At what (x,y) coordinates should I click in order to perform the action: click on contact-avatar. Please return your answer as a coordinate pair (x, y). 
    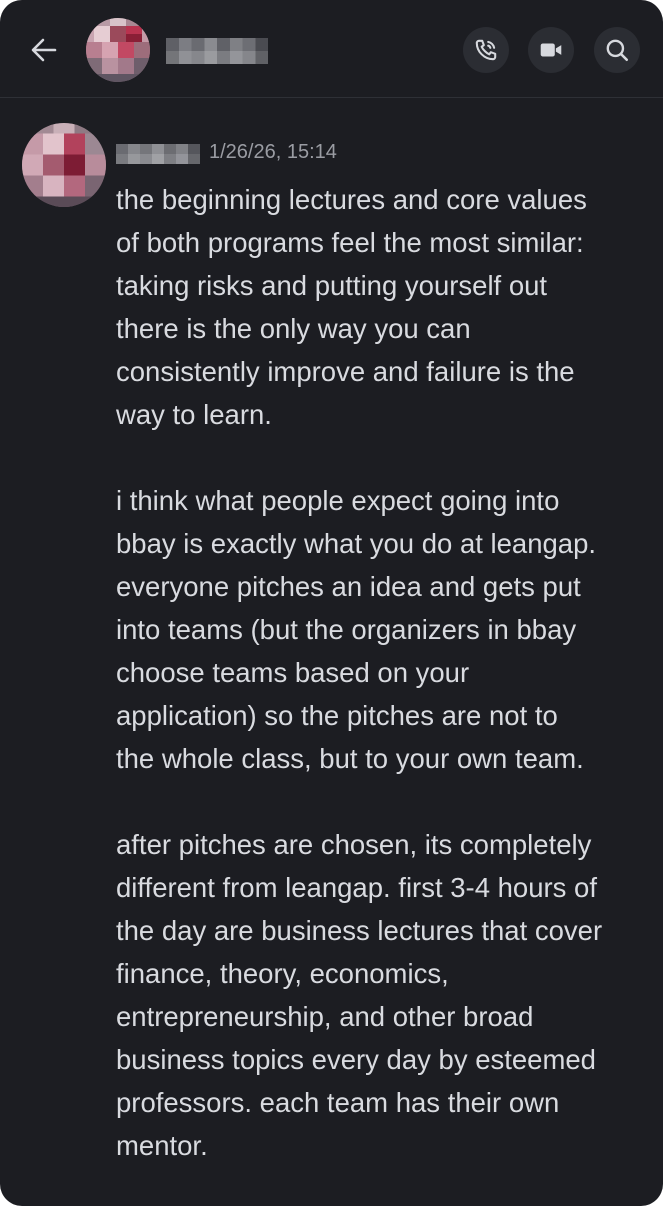
    Looking at the image, I should click on (118, 50).